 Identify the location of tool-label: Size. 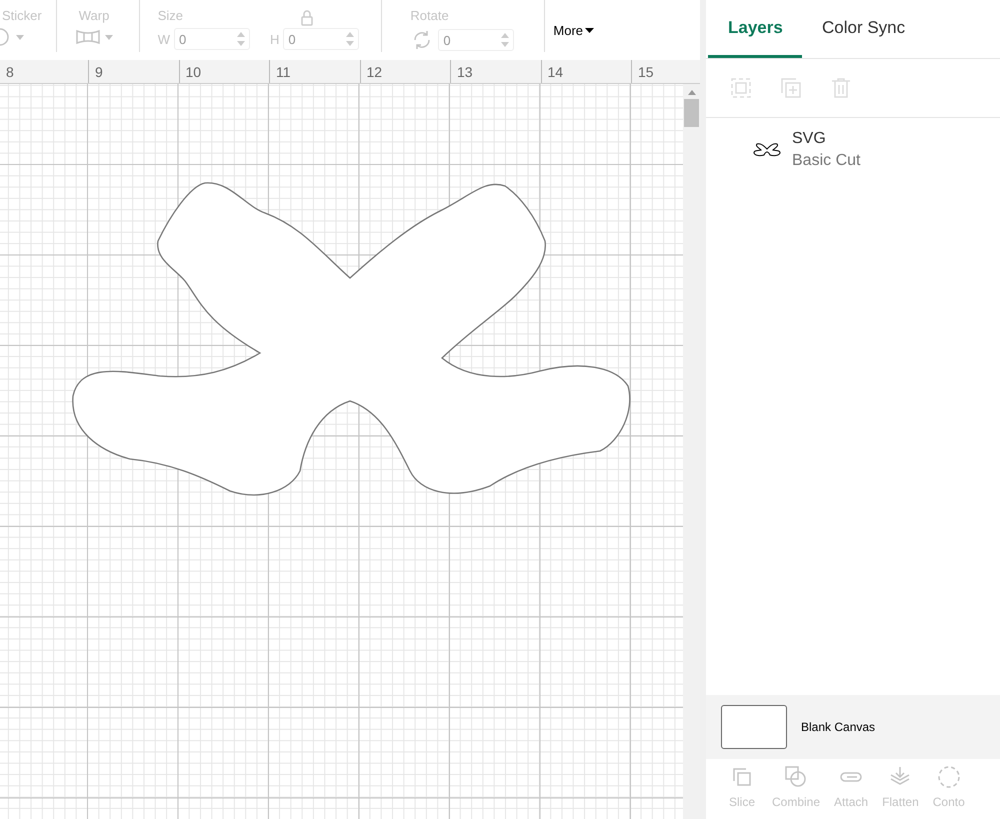
(171, 16).